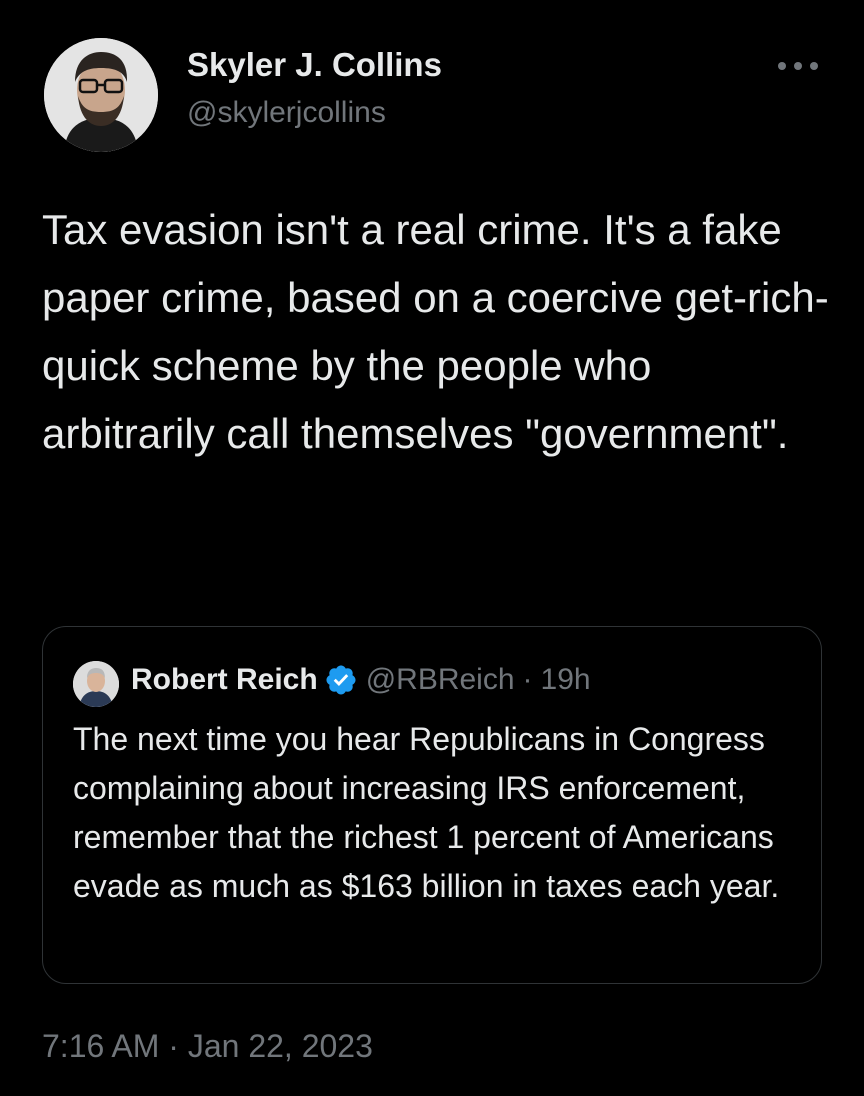  Describe the element at coordinates (286, 113) in the screenshot. I see `author-handle: @skylerjcollins` at that location.